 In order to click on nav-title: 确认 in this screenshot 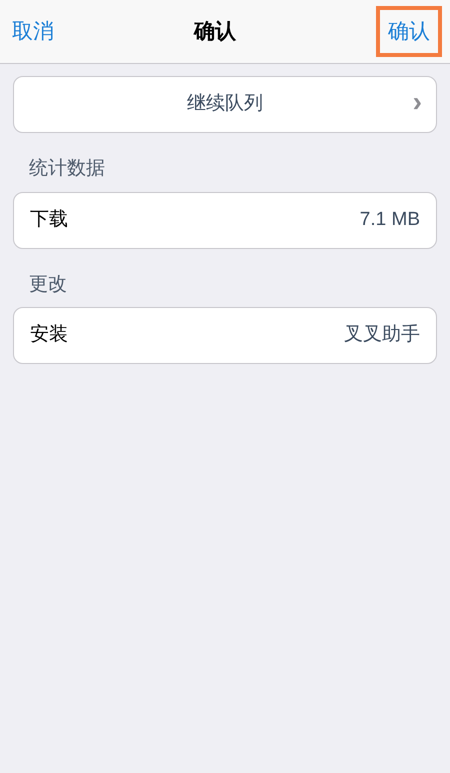, I will do `click(215, 31)`.